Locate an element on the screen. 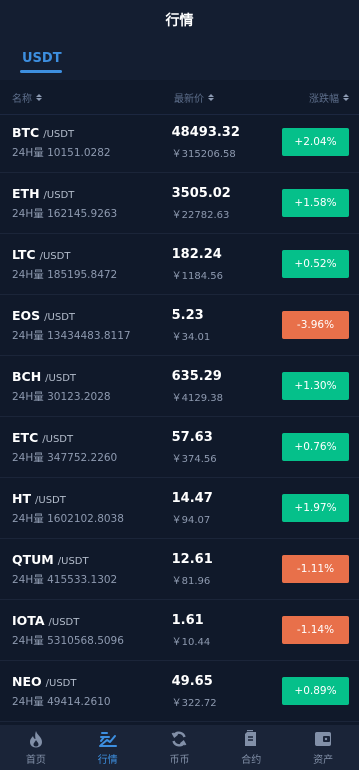 The width and height of the screenshot is (359, 770). row-change-cell: -1.14% is located at coordinates (315, 630).